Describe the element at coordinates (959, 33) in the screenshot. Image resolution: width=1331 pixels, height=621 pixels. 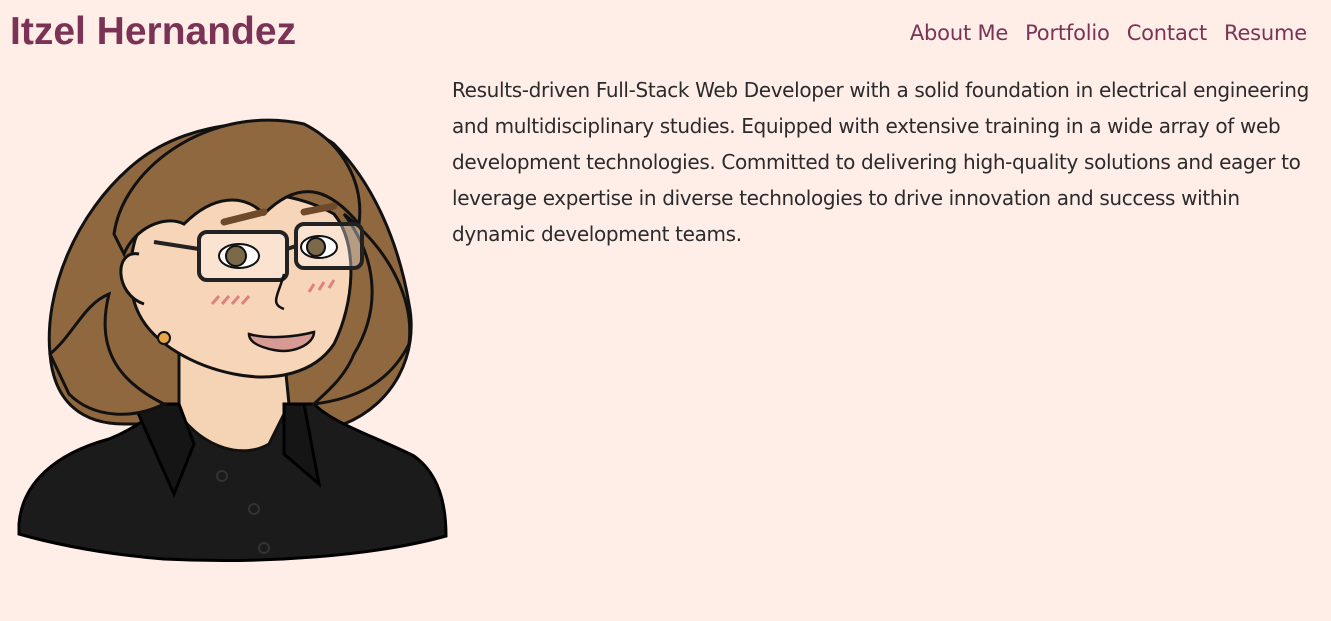
I see `nav-link-about-me: About Me` at that location.